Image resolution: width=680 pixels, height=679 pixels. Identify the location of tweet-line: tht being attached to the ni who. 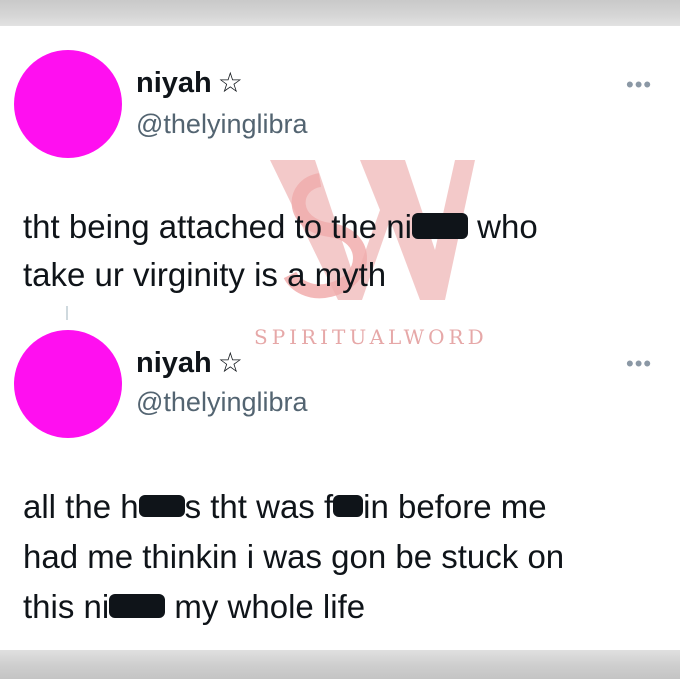
(280, 226).